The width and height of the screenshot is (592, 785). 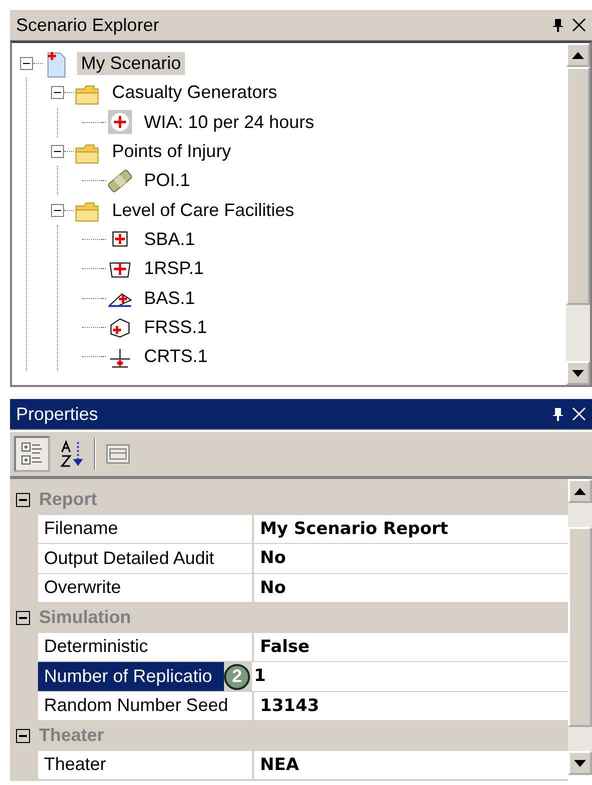 What do you see at coordinates (72, 454) in the screenshot?
I see `sort-alphabetical-icon` at bounding box center [72, 454].